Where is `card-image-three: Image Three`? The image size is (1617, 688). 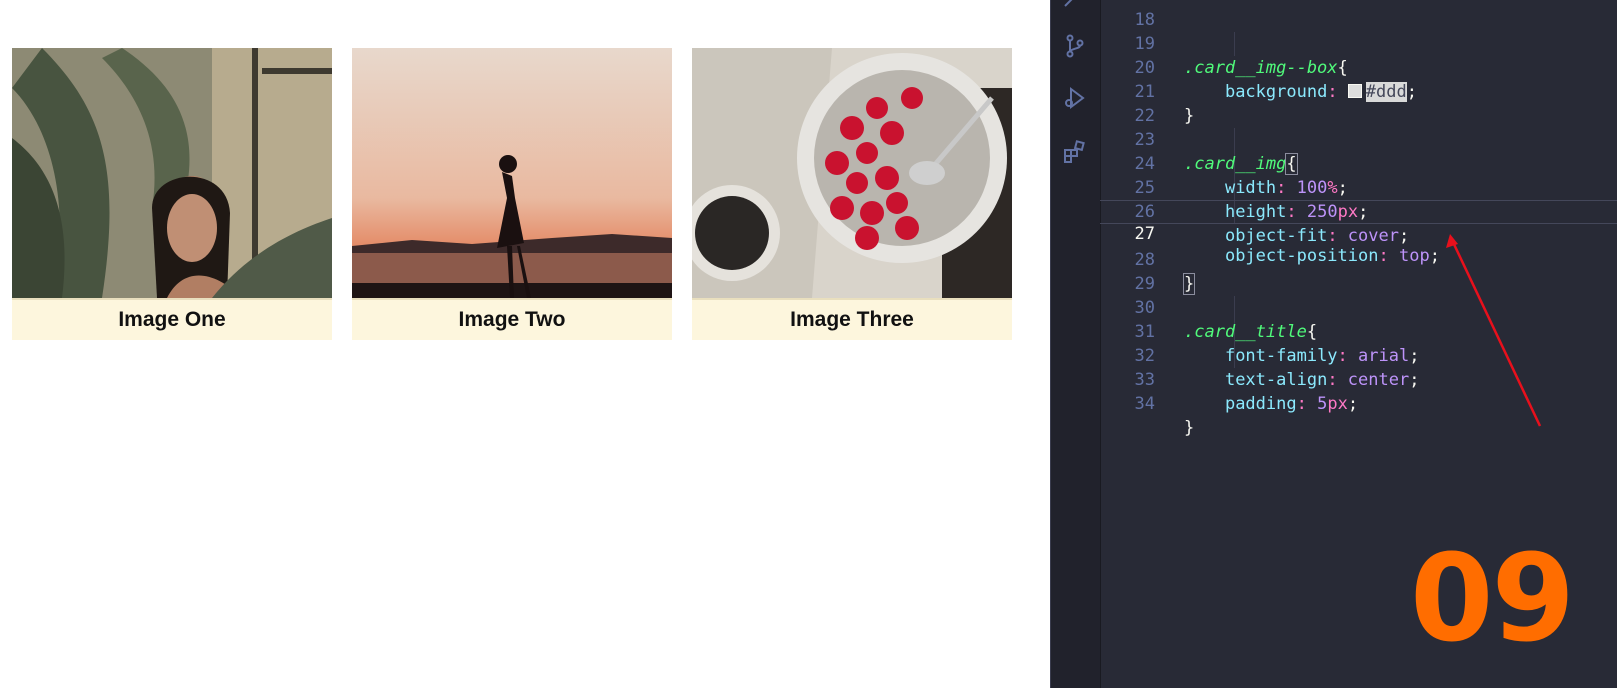
card-image-three: Image Three is located at coordinates (852, 194).